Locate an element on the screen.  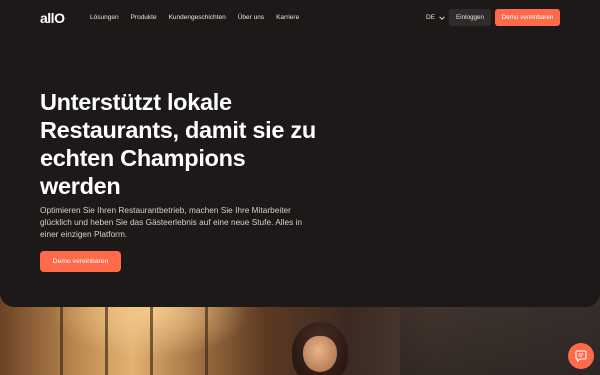
nav-link-kundengeschichten: Kundengeschichten is located at coordinates (197, 18).